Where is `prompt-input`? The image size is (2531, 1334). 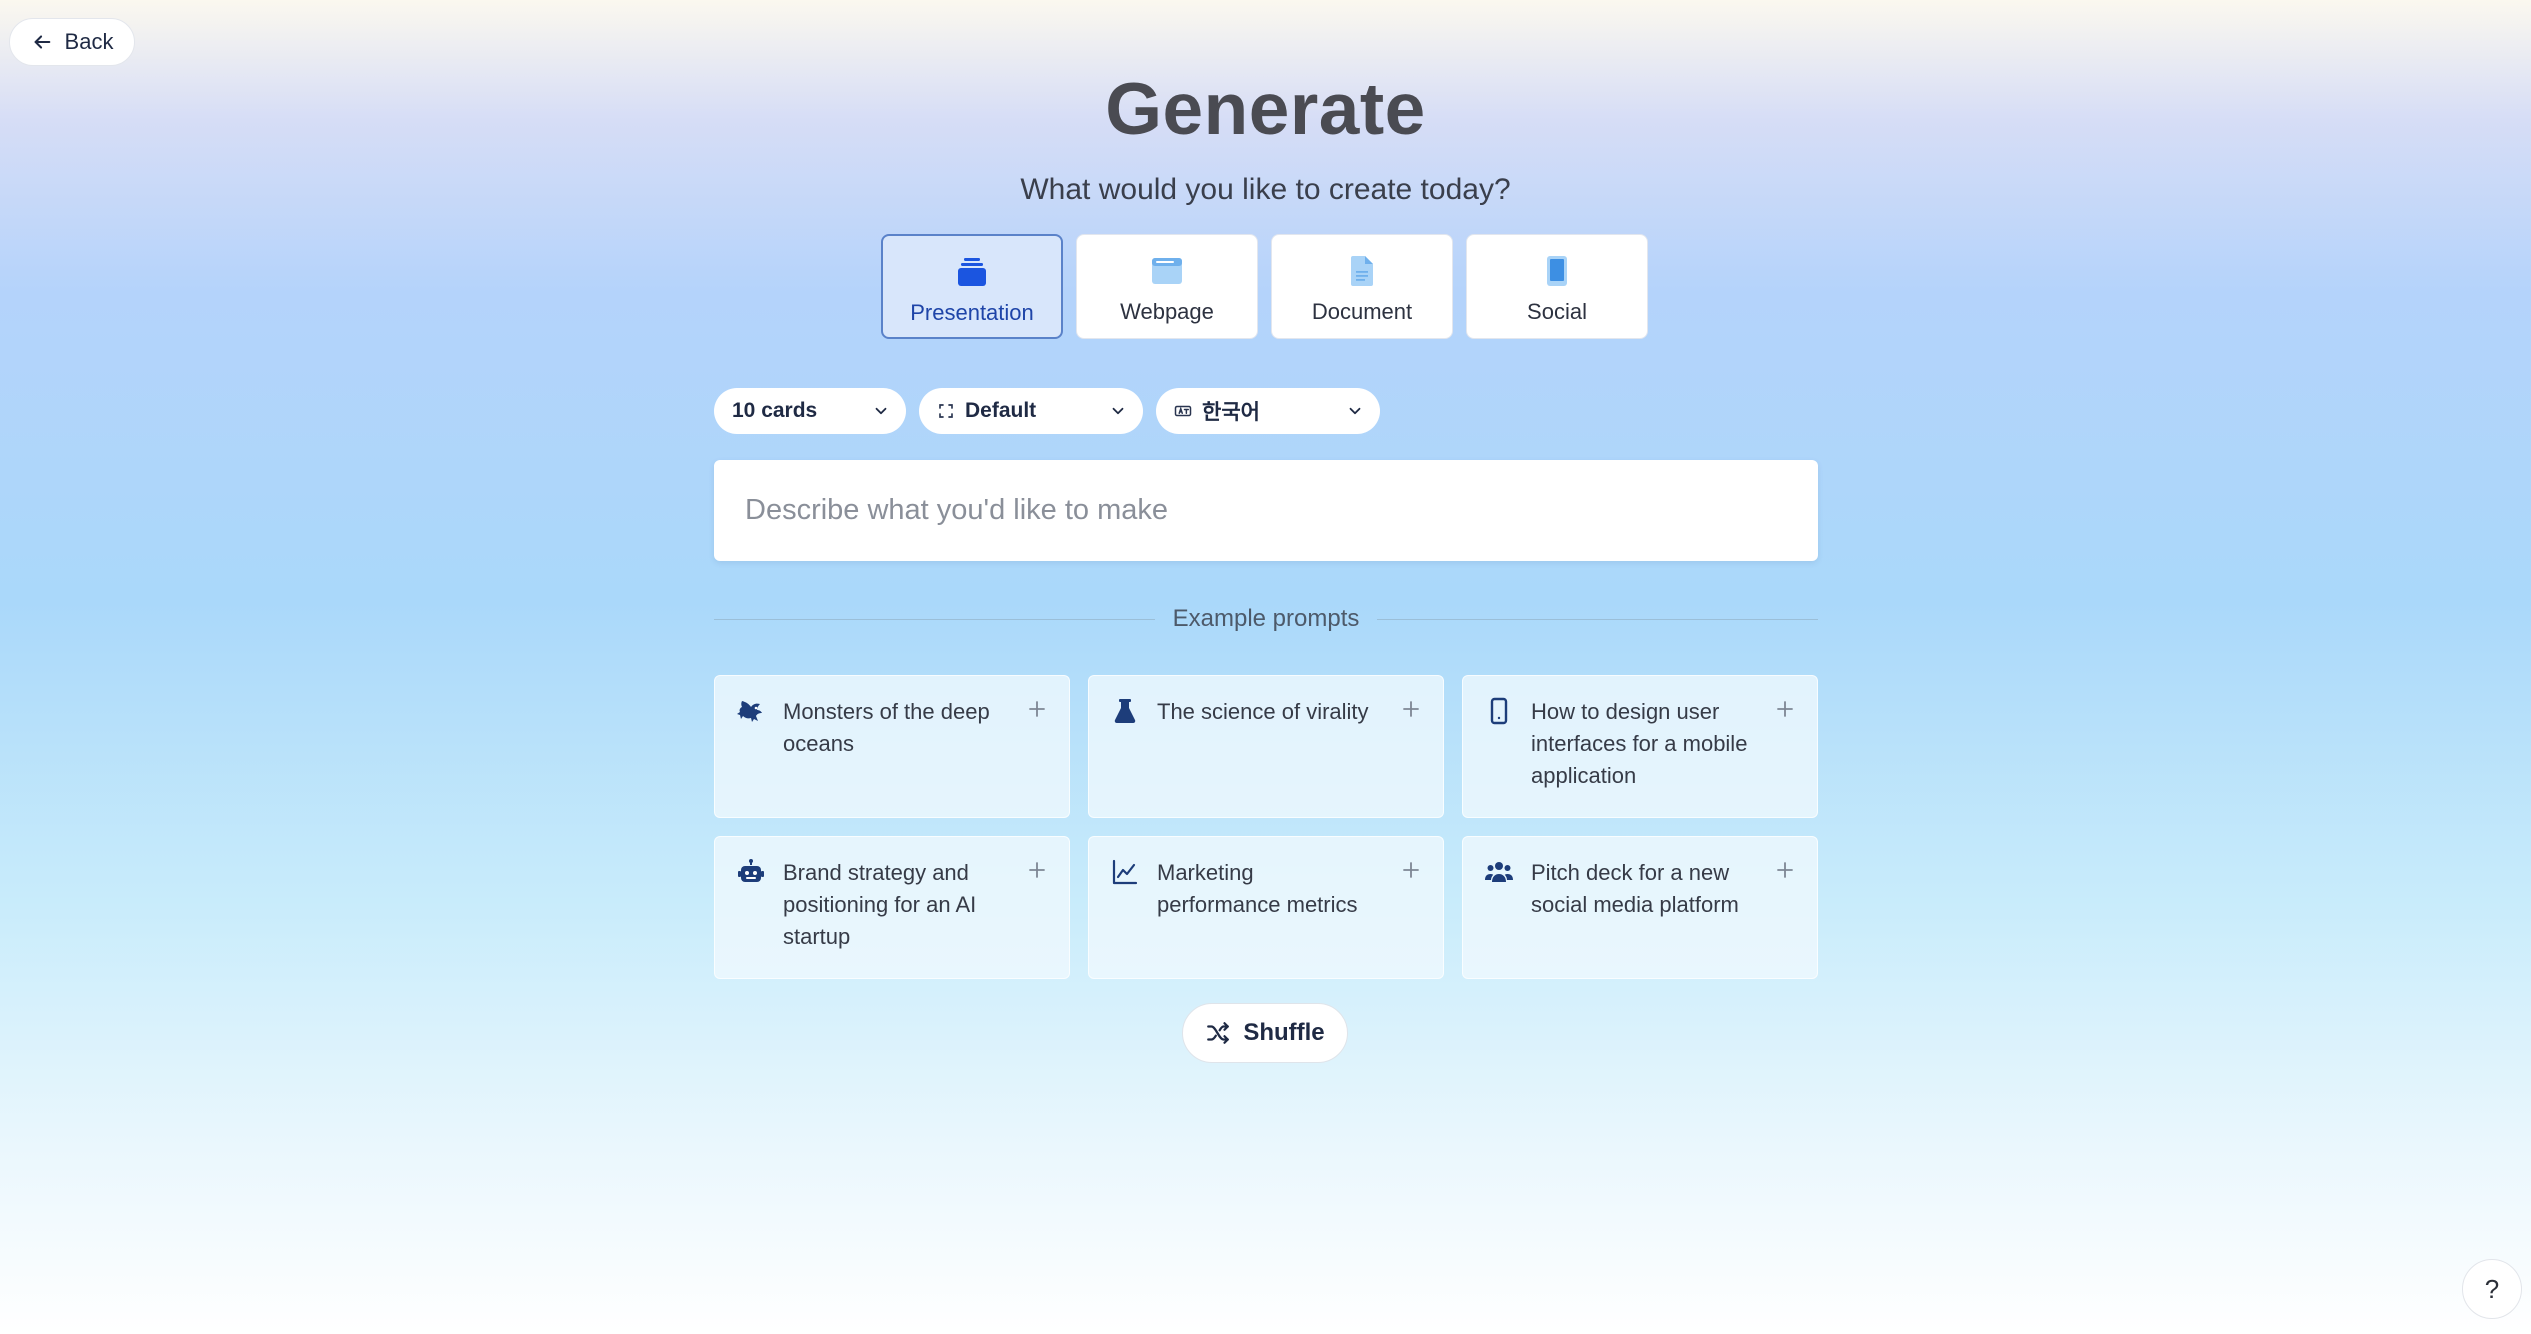 prompt-input is located at coordinates (1265, 510).